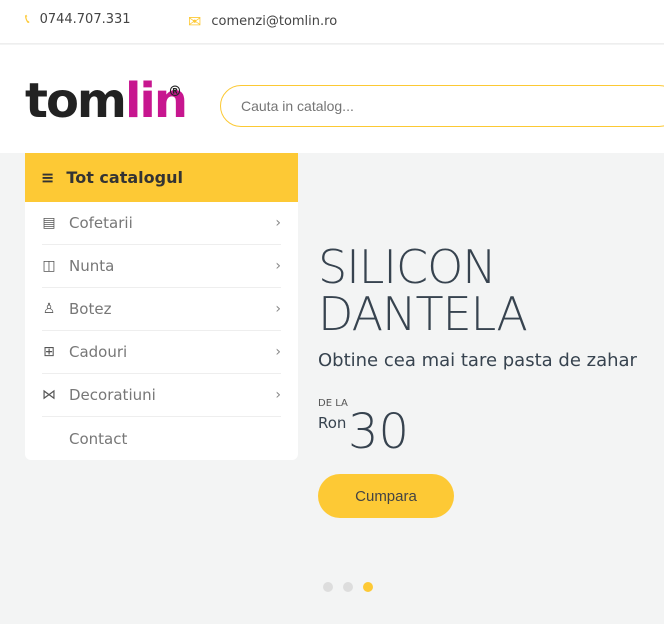 The image size is (664, 624). I want to click on price-value: 30, so click(379, 432).